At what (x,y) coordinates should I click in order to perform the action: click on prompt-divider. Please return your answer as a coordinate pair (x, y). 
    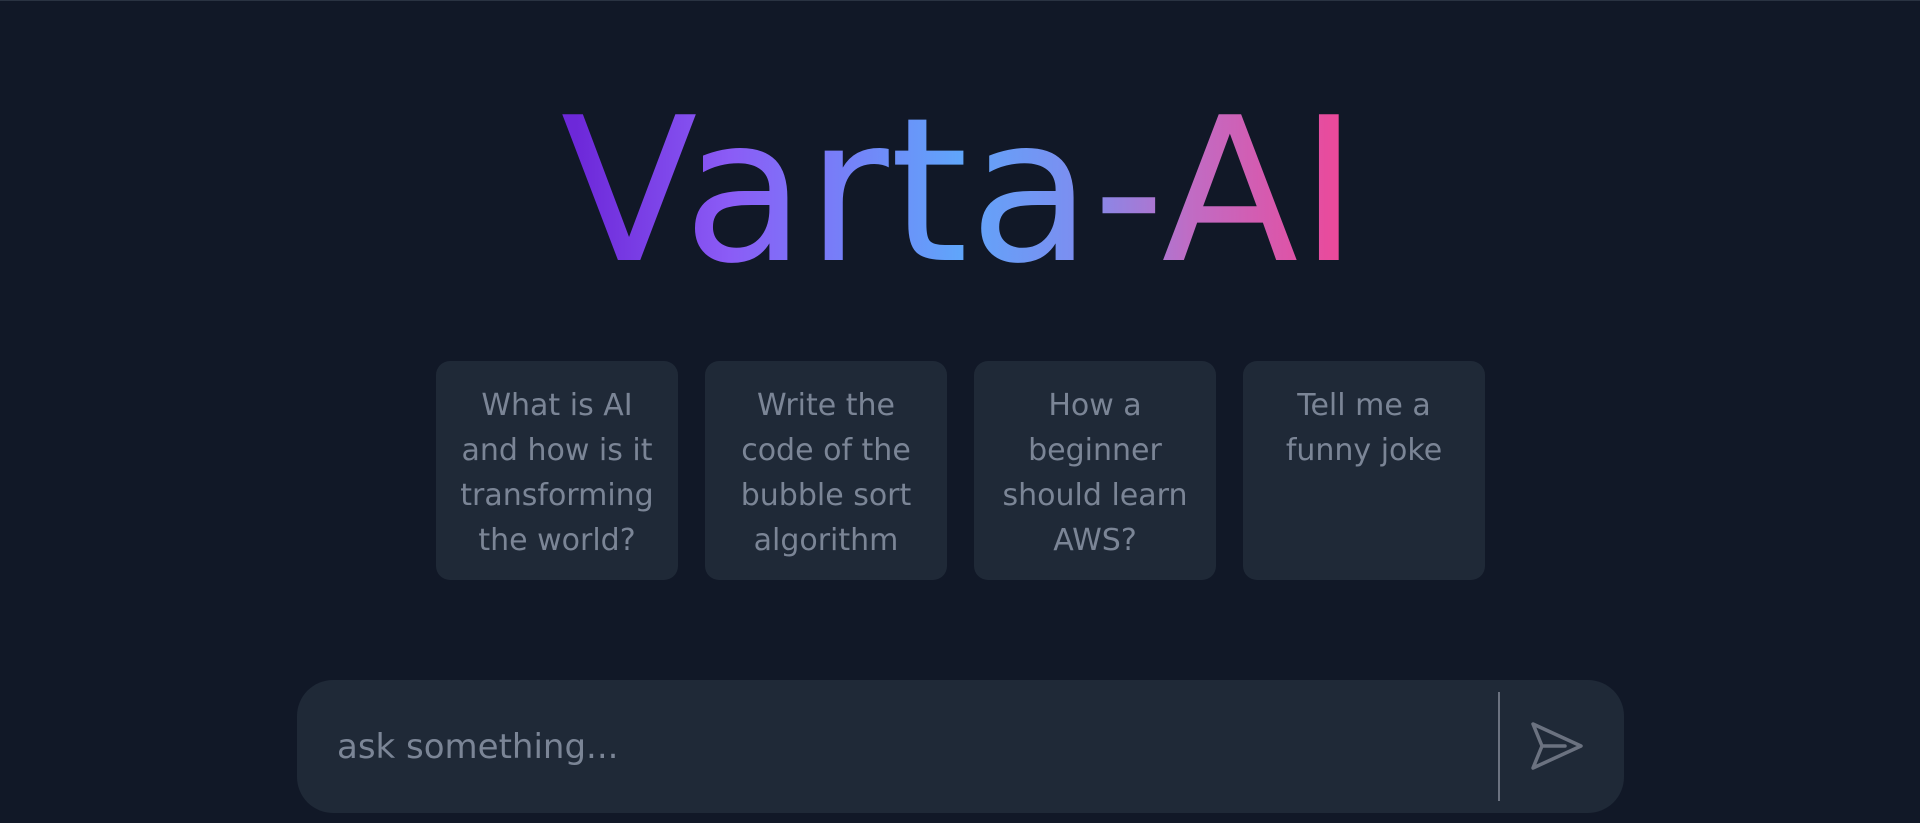
    Looking at the image, I should click on (1499, 746).